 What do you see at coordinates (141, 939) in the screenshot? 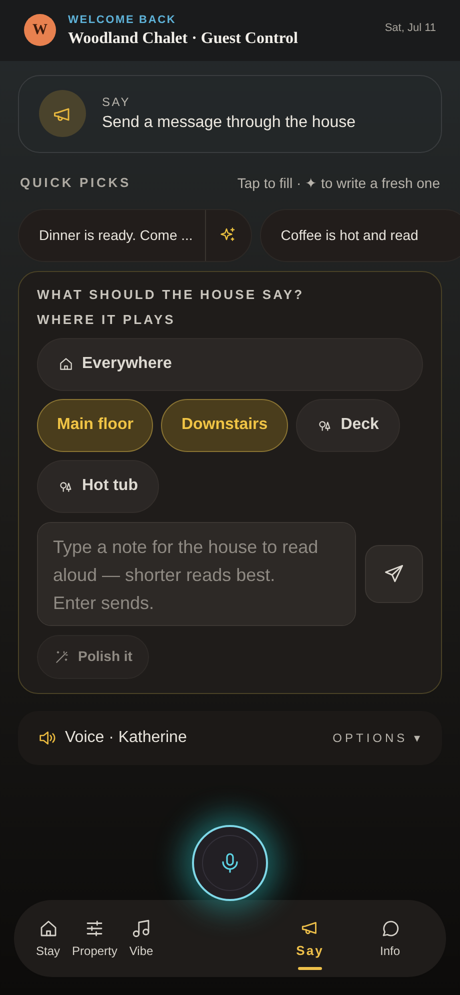
I see `nav-tab: Vibe` at bounding box center [141, 939].